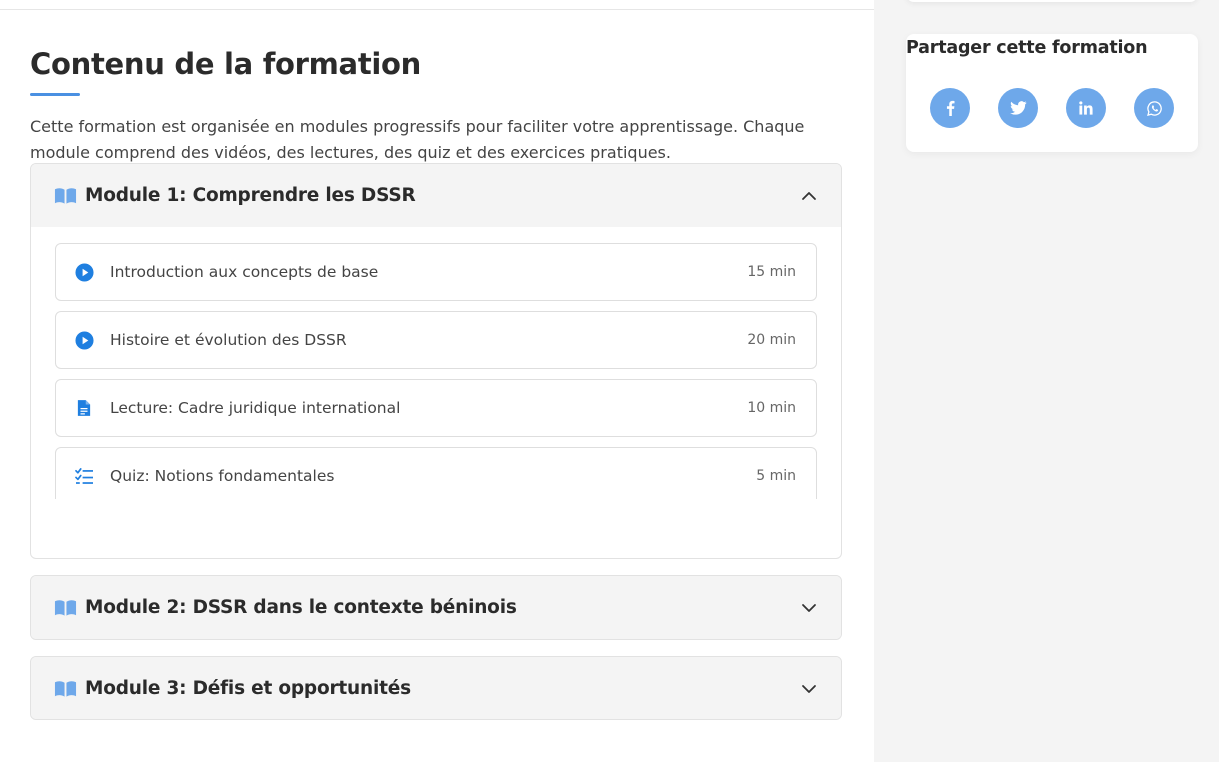  Describe the element at coordinates (248, 688) in the screenshot. I see `module-3-title: Module 3: Défis et opportunités` at that location.